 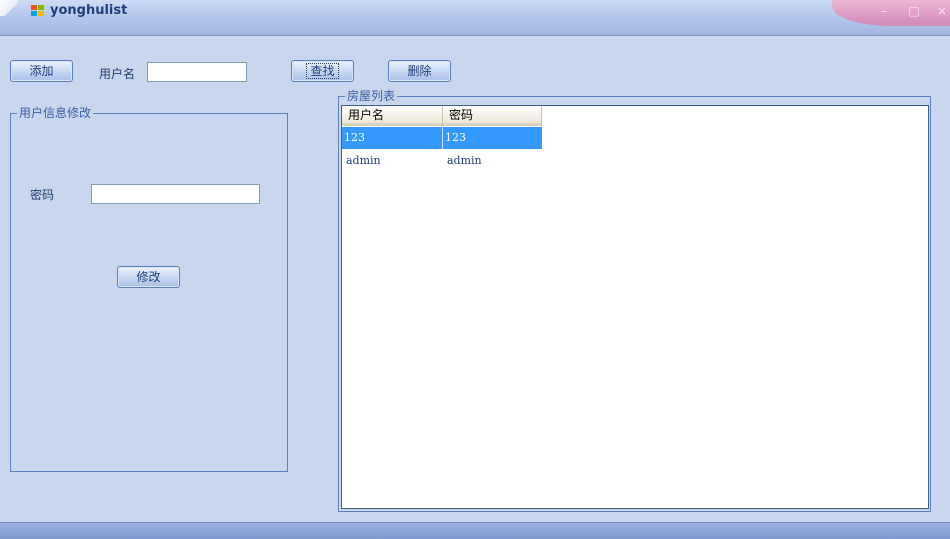 I want to click on add-button: 添加, so click(x=41, y=71).